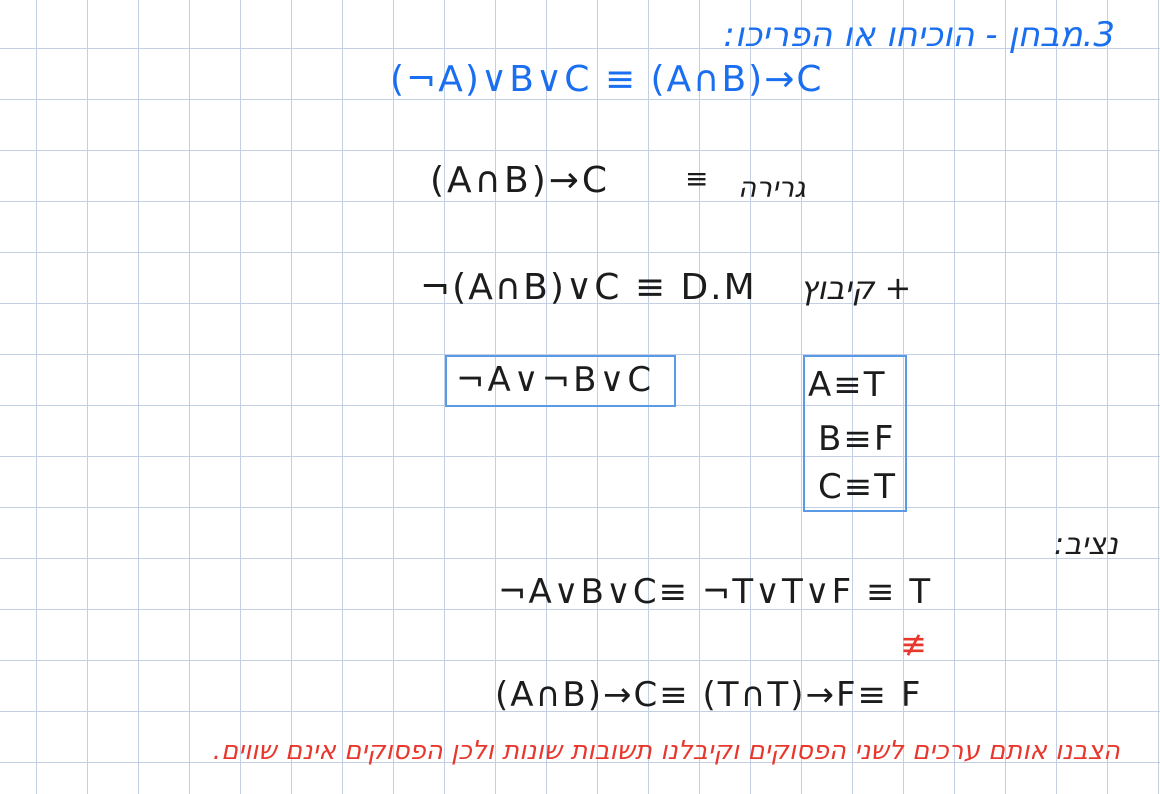 Image resolution: width=1160 pixels, height=794 pixels. What do you see at coordinates (697, 178) in the screenshot?
I see `step1-equiv: ≡` at bounding box center [697, 178].